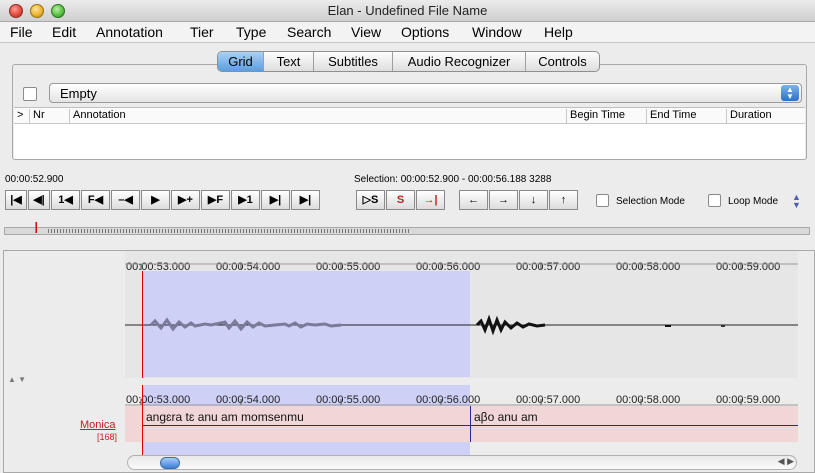 The image size is (815, 473). Describe the element at coordinates (275, 200) in the screenshot. I see `next-scroll-button: ▶|` at that location.